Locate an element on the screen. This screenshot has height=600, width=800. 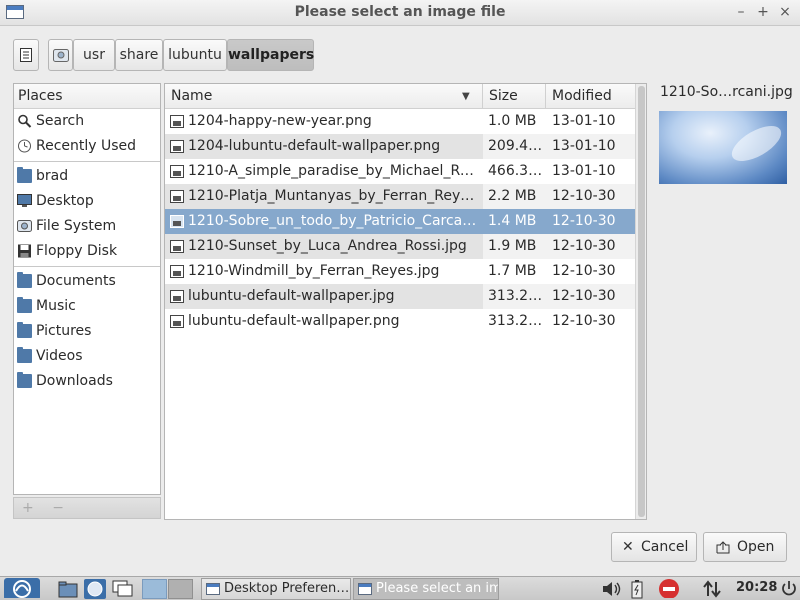
battery-icon is located at coordinates (637, 589).